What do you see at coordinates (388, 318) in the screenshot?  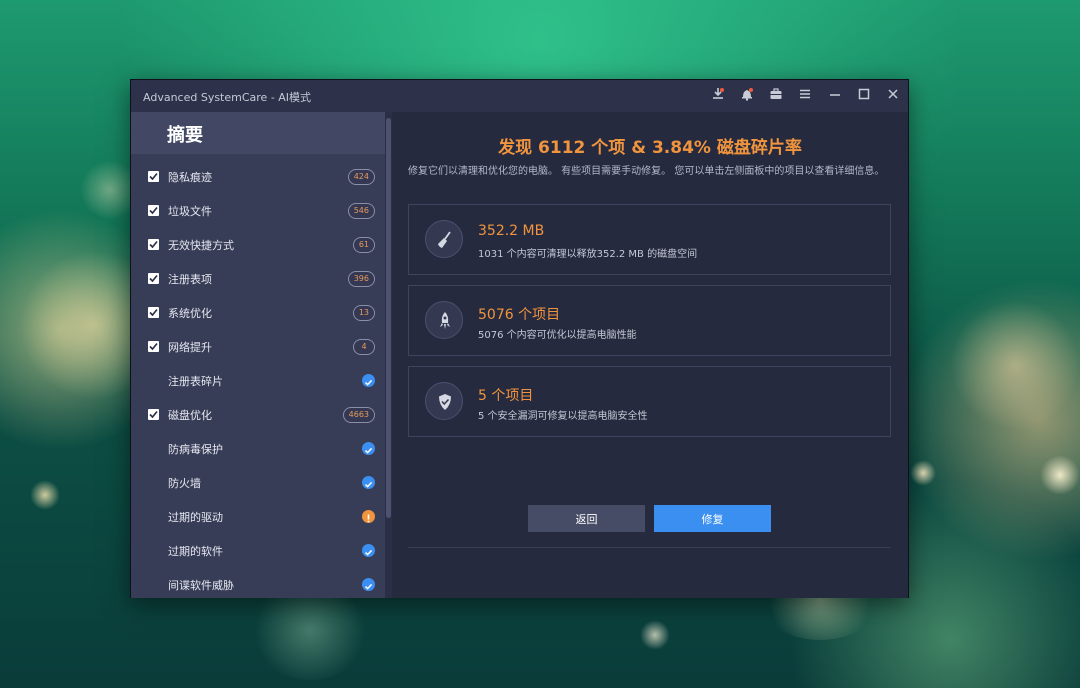 I see `scrollbar-thumb` at bounding box center [388, 318].